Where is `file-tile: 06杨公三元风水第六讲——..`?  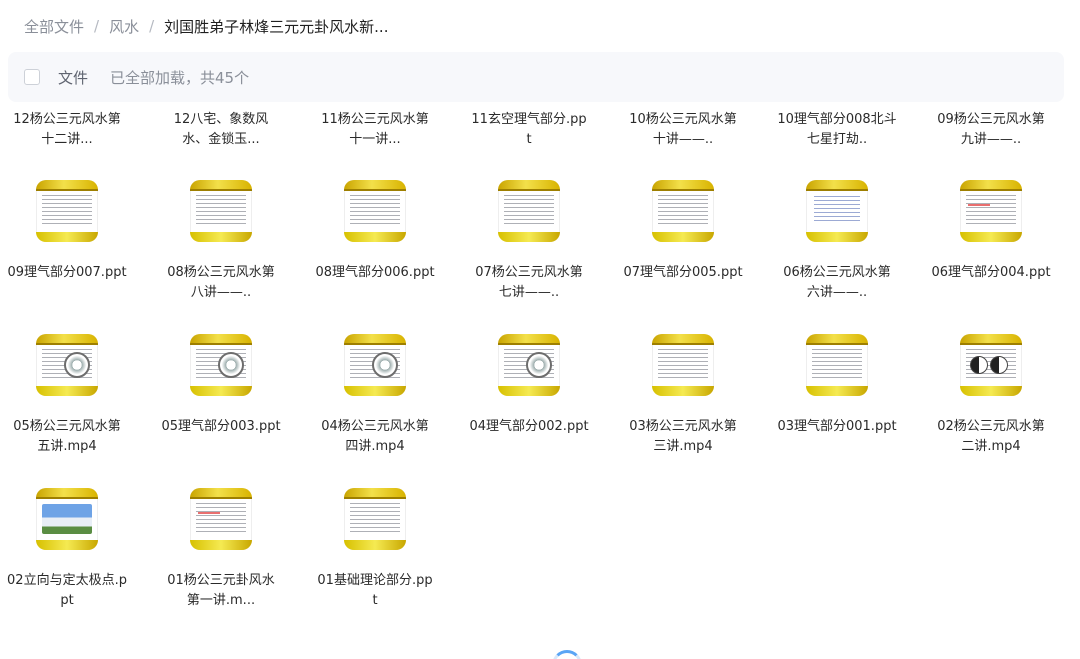 file-tile: 06杨公三元风水第六讲——.. is located at coordinates (837, 241).